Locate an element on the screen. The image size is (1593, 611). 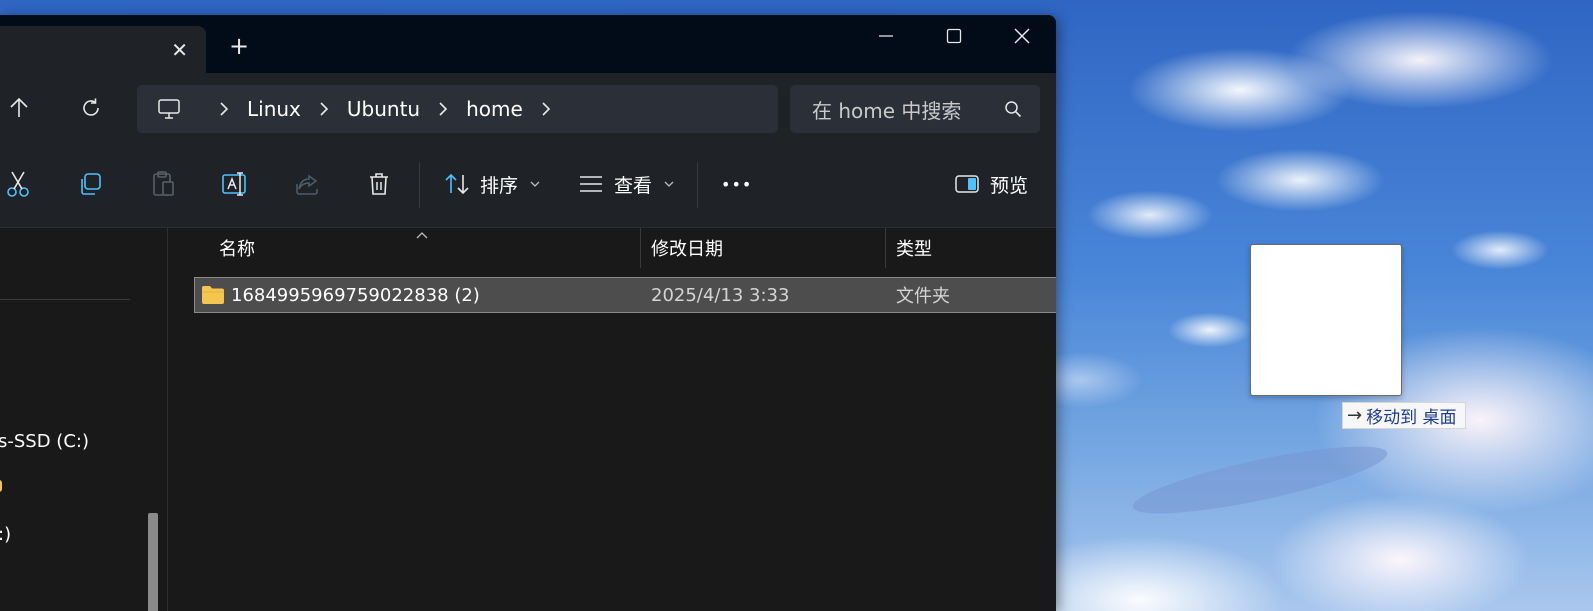
sort-ascending-icon is located at coordinates (422, 235).